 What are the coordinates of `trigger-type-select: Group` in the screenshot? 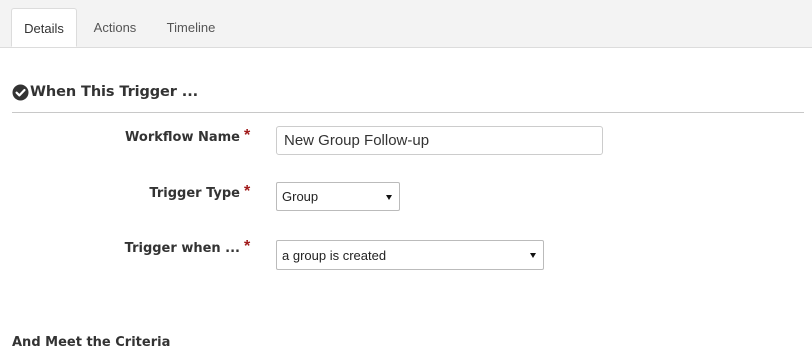 It's located at (338, 196).